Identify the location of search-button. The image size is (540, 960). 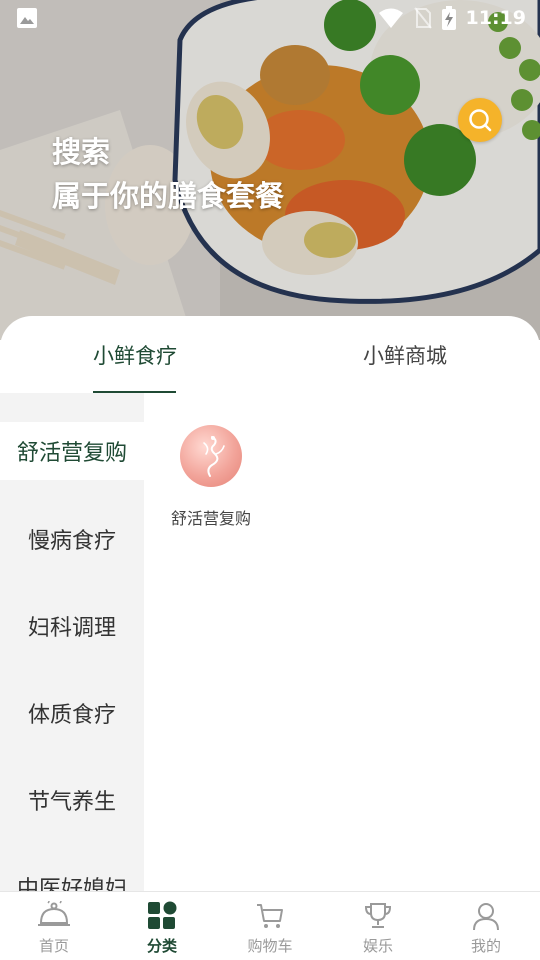
(480, 120).